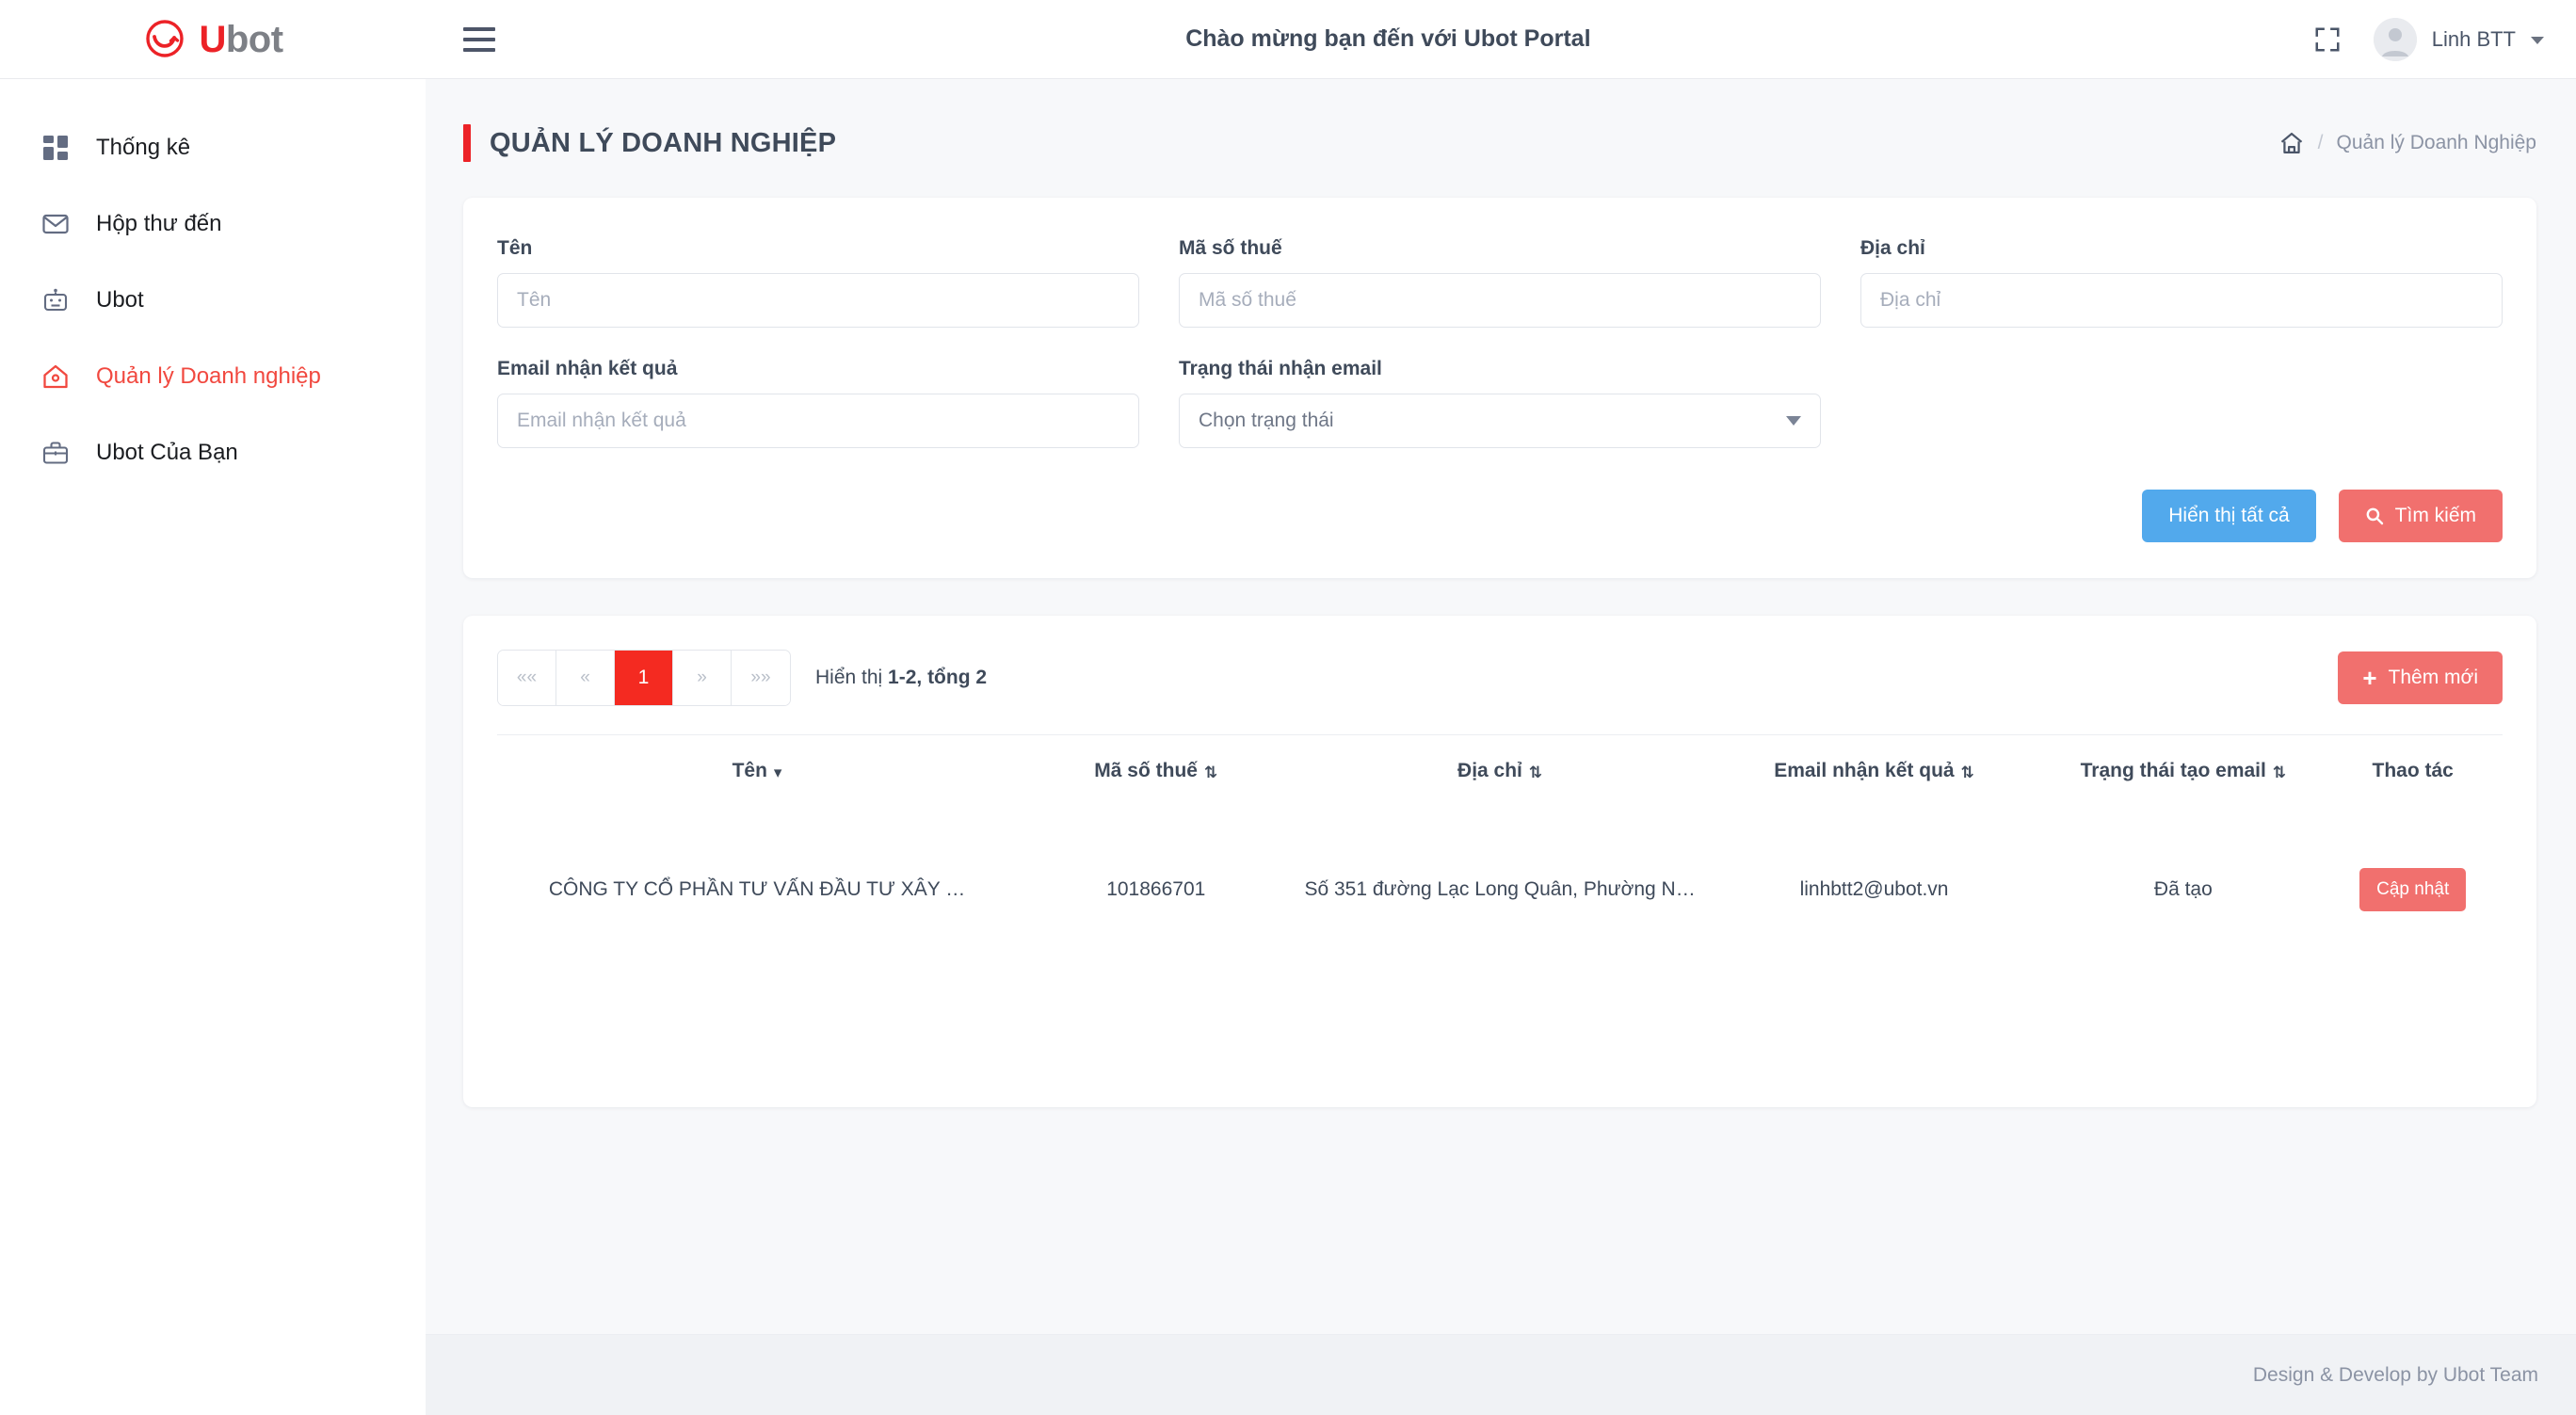 This screenshot has height=1415, width=2576. Describe the element at coordinates (2395, 1375) in the screenshot. I see `footer-credit: Design & Develop by Ubot Team` at that location.